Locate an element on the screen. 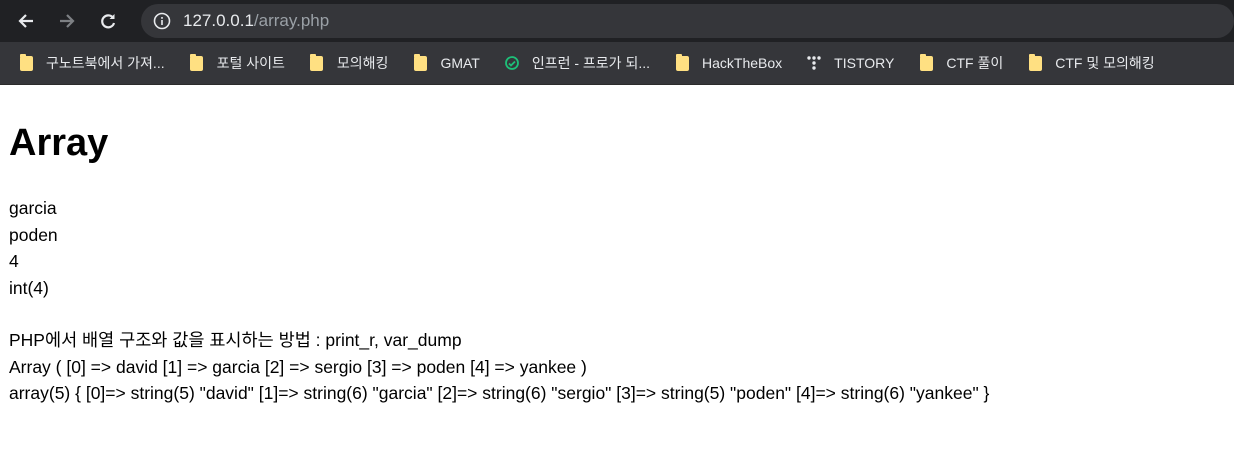 The height and width of the screenshot is (462, 1234). back-button is located at coordinates (26, 21).